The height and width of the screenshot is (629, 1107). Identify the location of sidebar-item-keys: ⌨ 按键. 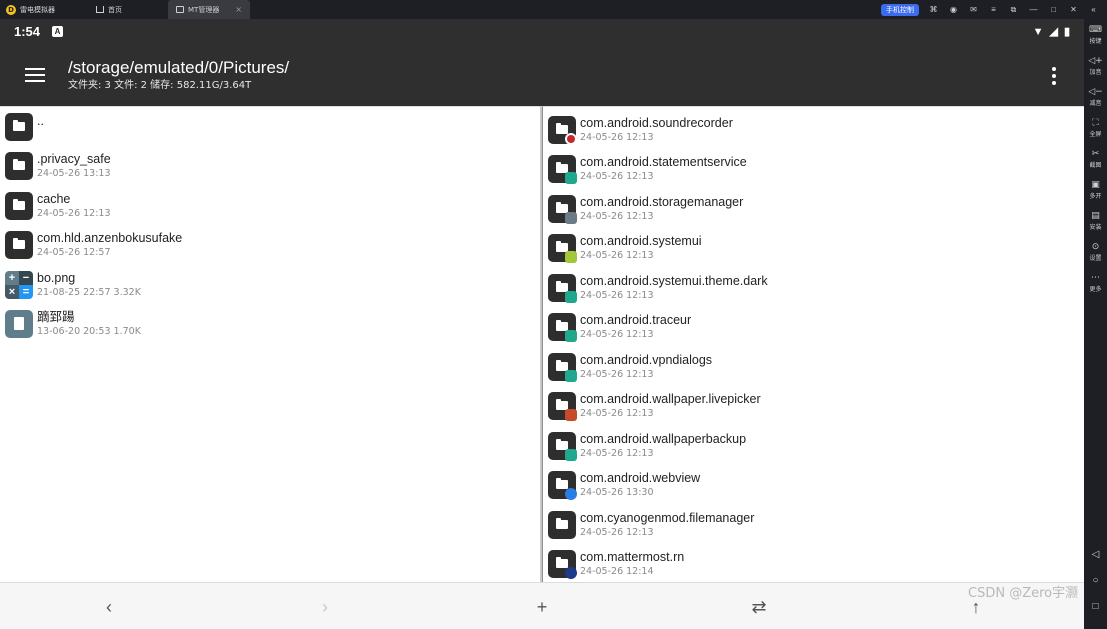
(1095, 34).